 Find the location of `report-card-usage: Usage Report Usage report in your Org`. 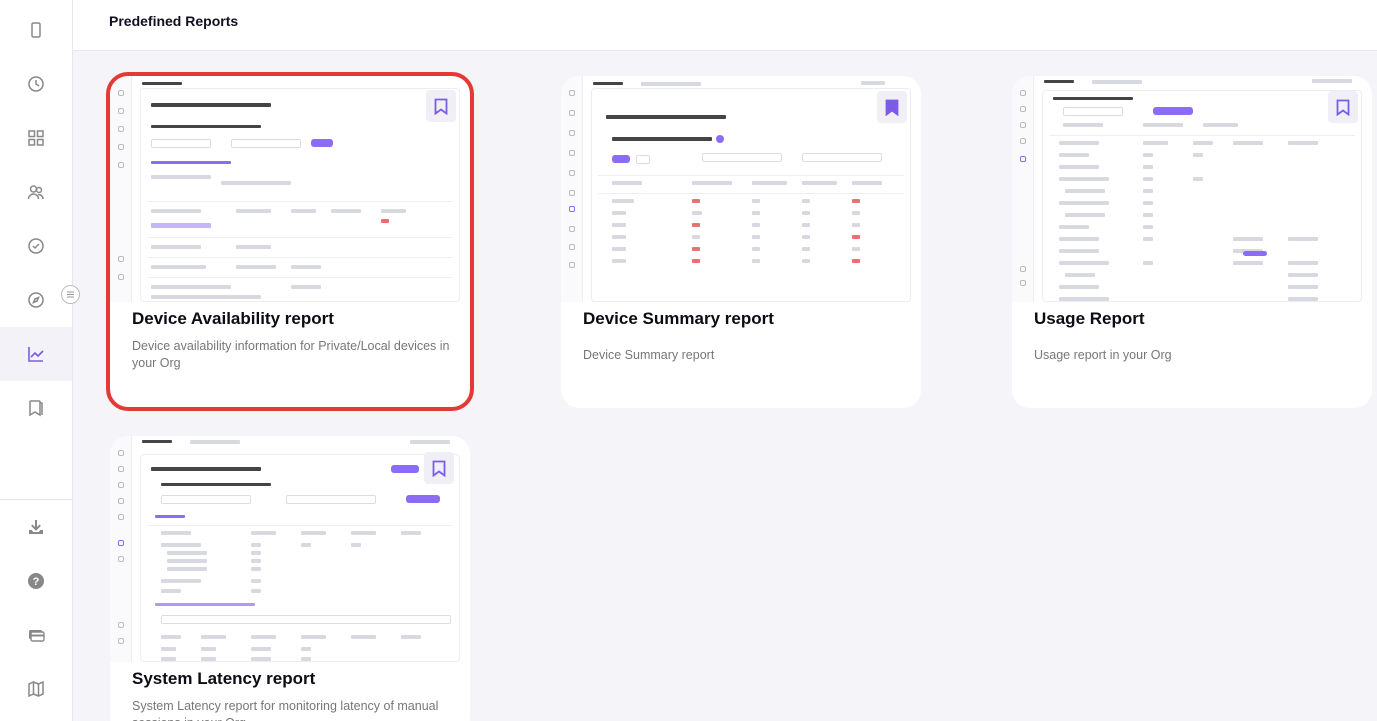

report-card-usage: Usage Report Usage report in your Org is located at coordinates (1192, 242).